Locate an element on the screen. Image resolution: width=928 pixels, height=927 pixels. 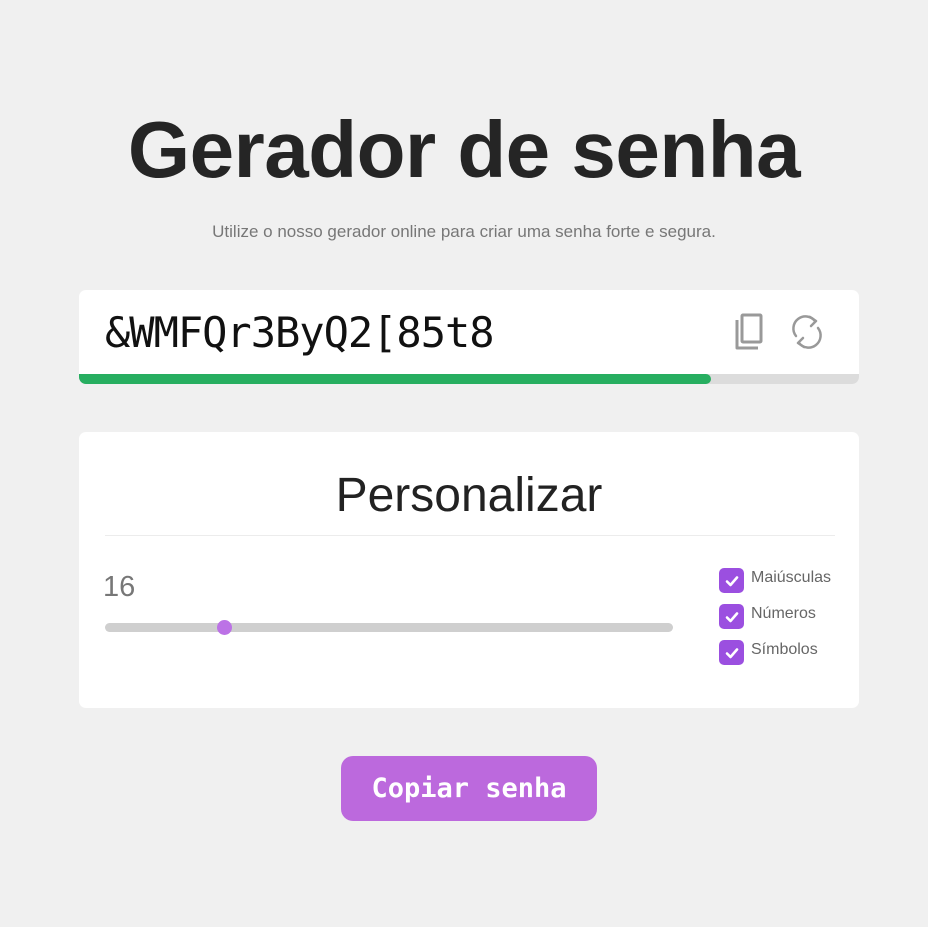
numbers-checkbox is located at coordinates (731, 616).